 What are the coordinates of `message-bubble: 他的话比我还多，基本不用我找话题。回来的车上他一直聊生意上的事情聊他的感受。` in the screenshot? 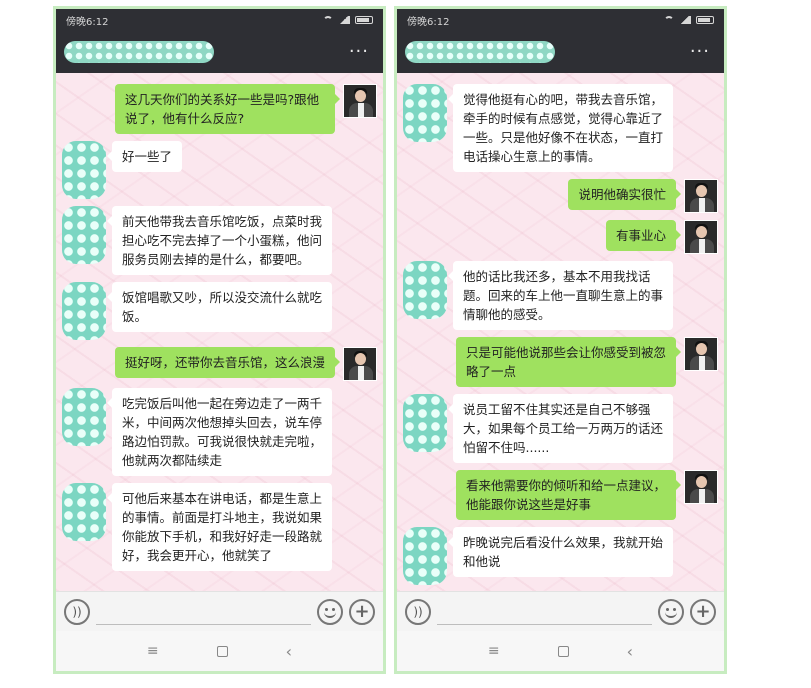 It's located at (560, 295).